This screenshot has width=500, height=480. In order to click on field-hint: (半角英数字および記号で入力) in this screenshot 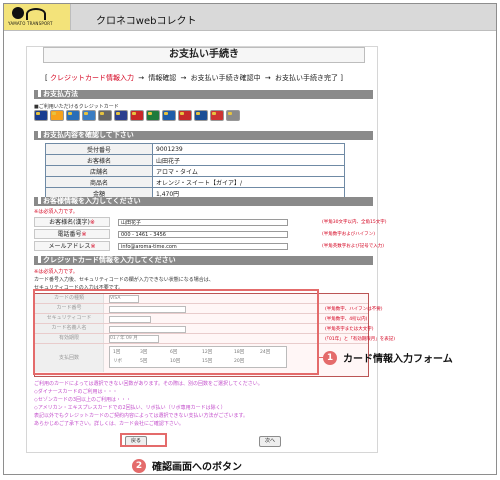, I will do `click(353, 246)`.